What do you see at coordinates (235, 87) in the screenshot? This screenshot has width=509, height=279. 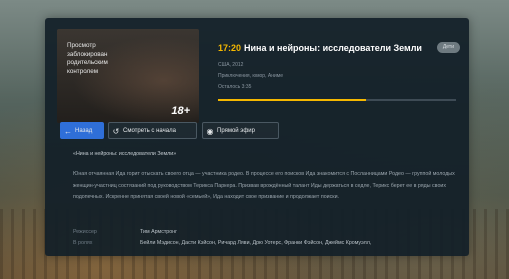 I see `program-remaining-time: Осталось 3:35` at bounding box center [235, 87].